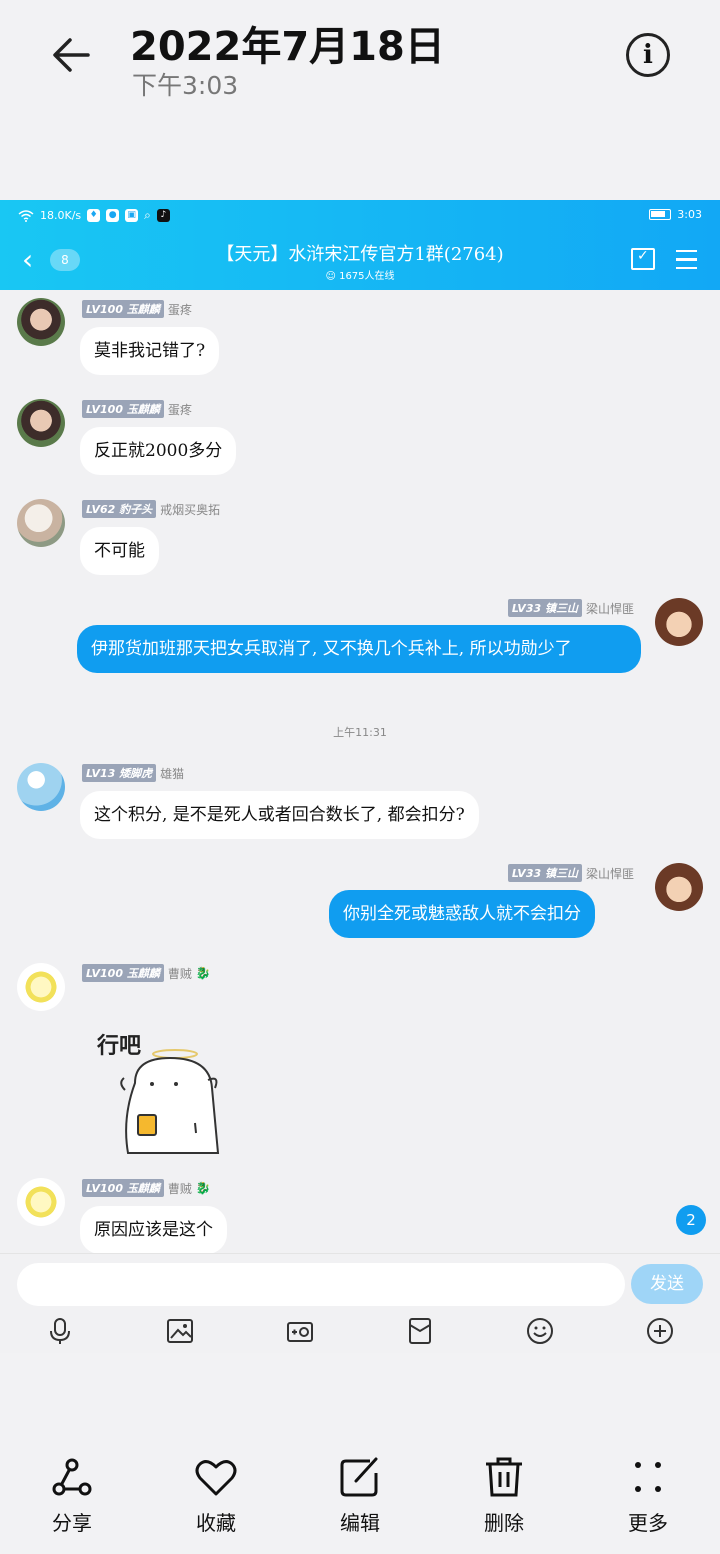  What do you see at coordinates (504, 1477) in the screenshot?
I see `trash-icon` at bounding box center [504, 1477].